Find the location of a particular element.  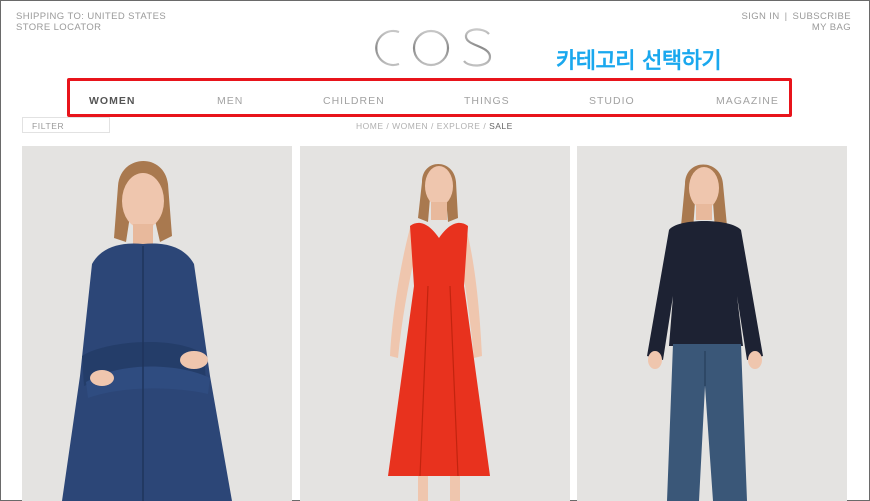

navy-shirt-dress-model-image is located at coordinates (147, 330).